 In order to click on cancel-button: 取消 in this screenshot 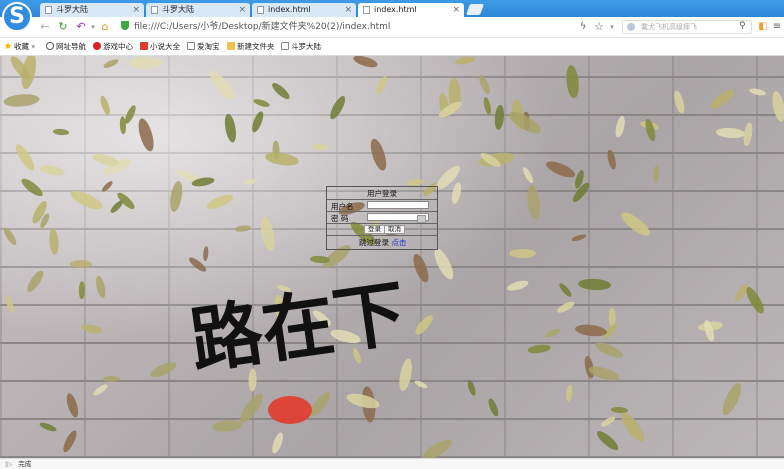, I will do `click(394, 229)`.